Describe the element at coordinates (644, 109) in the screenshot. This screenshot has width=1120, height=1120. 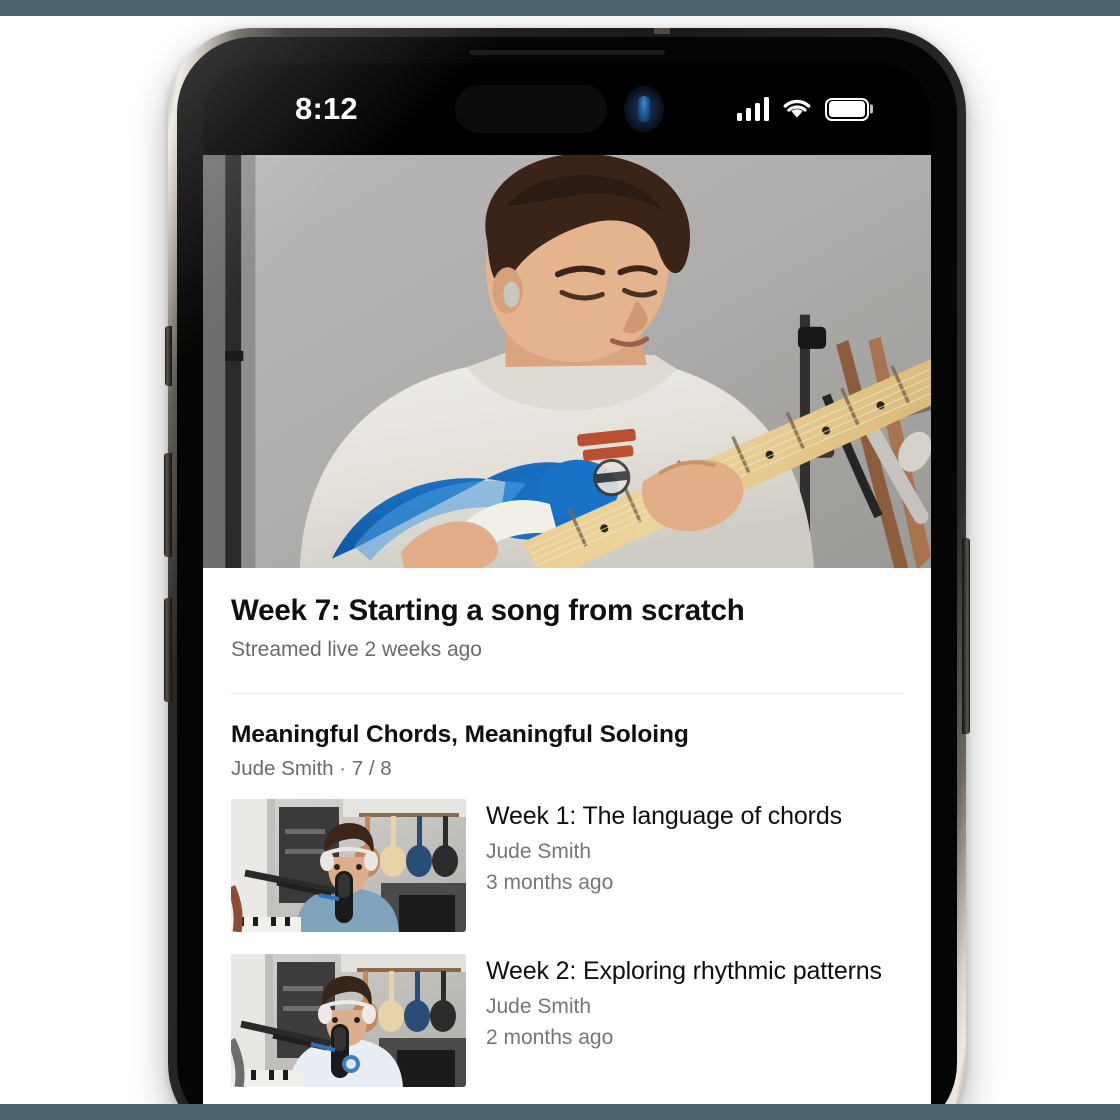
I see `front-camera-lens-icon` at that location.